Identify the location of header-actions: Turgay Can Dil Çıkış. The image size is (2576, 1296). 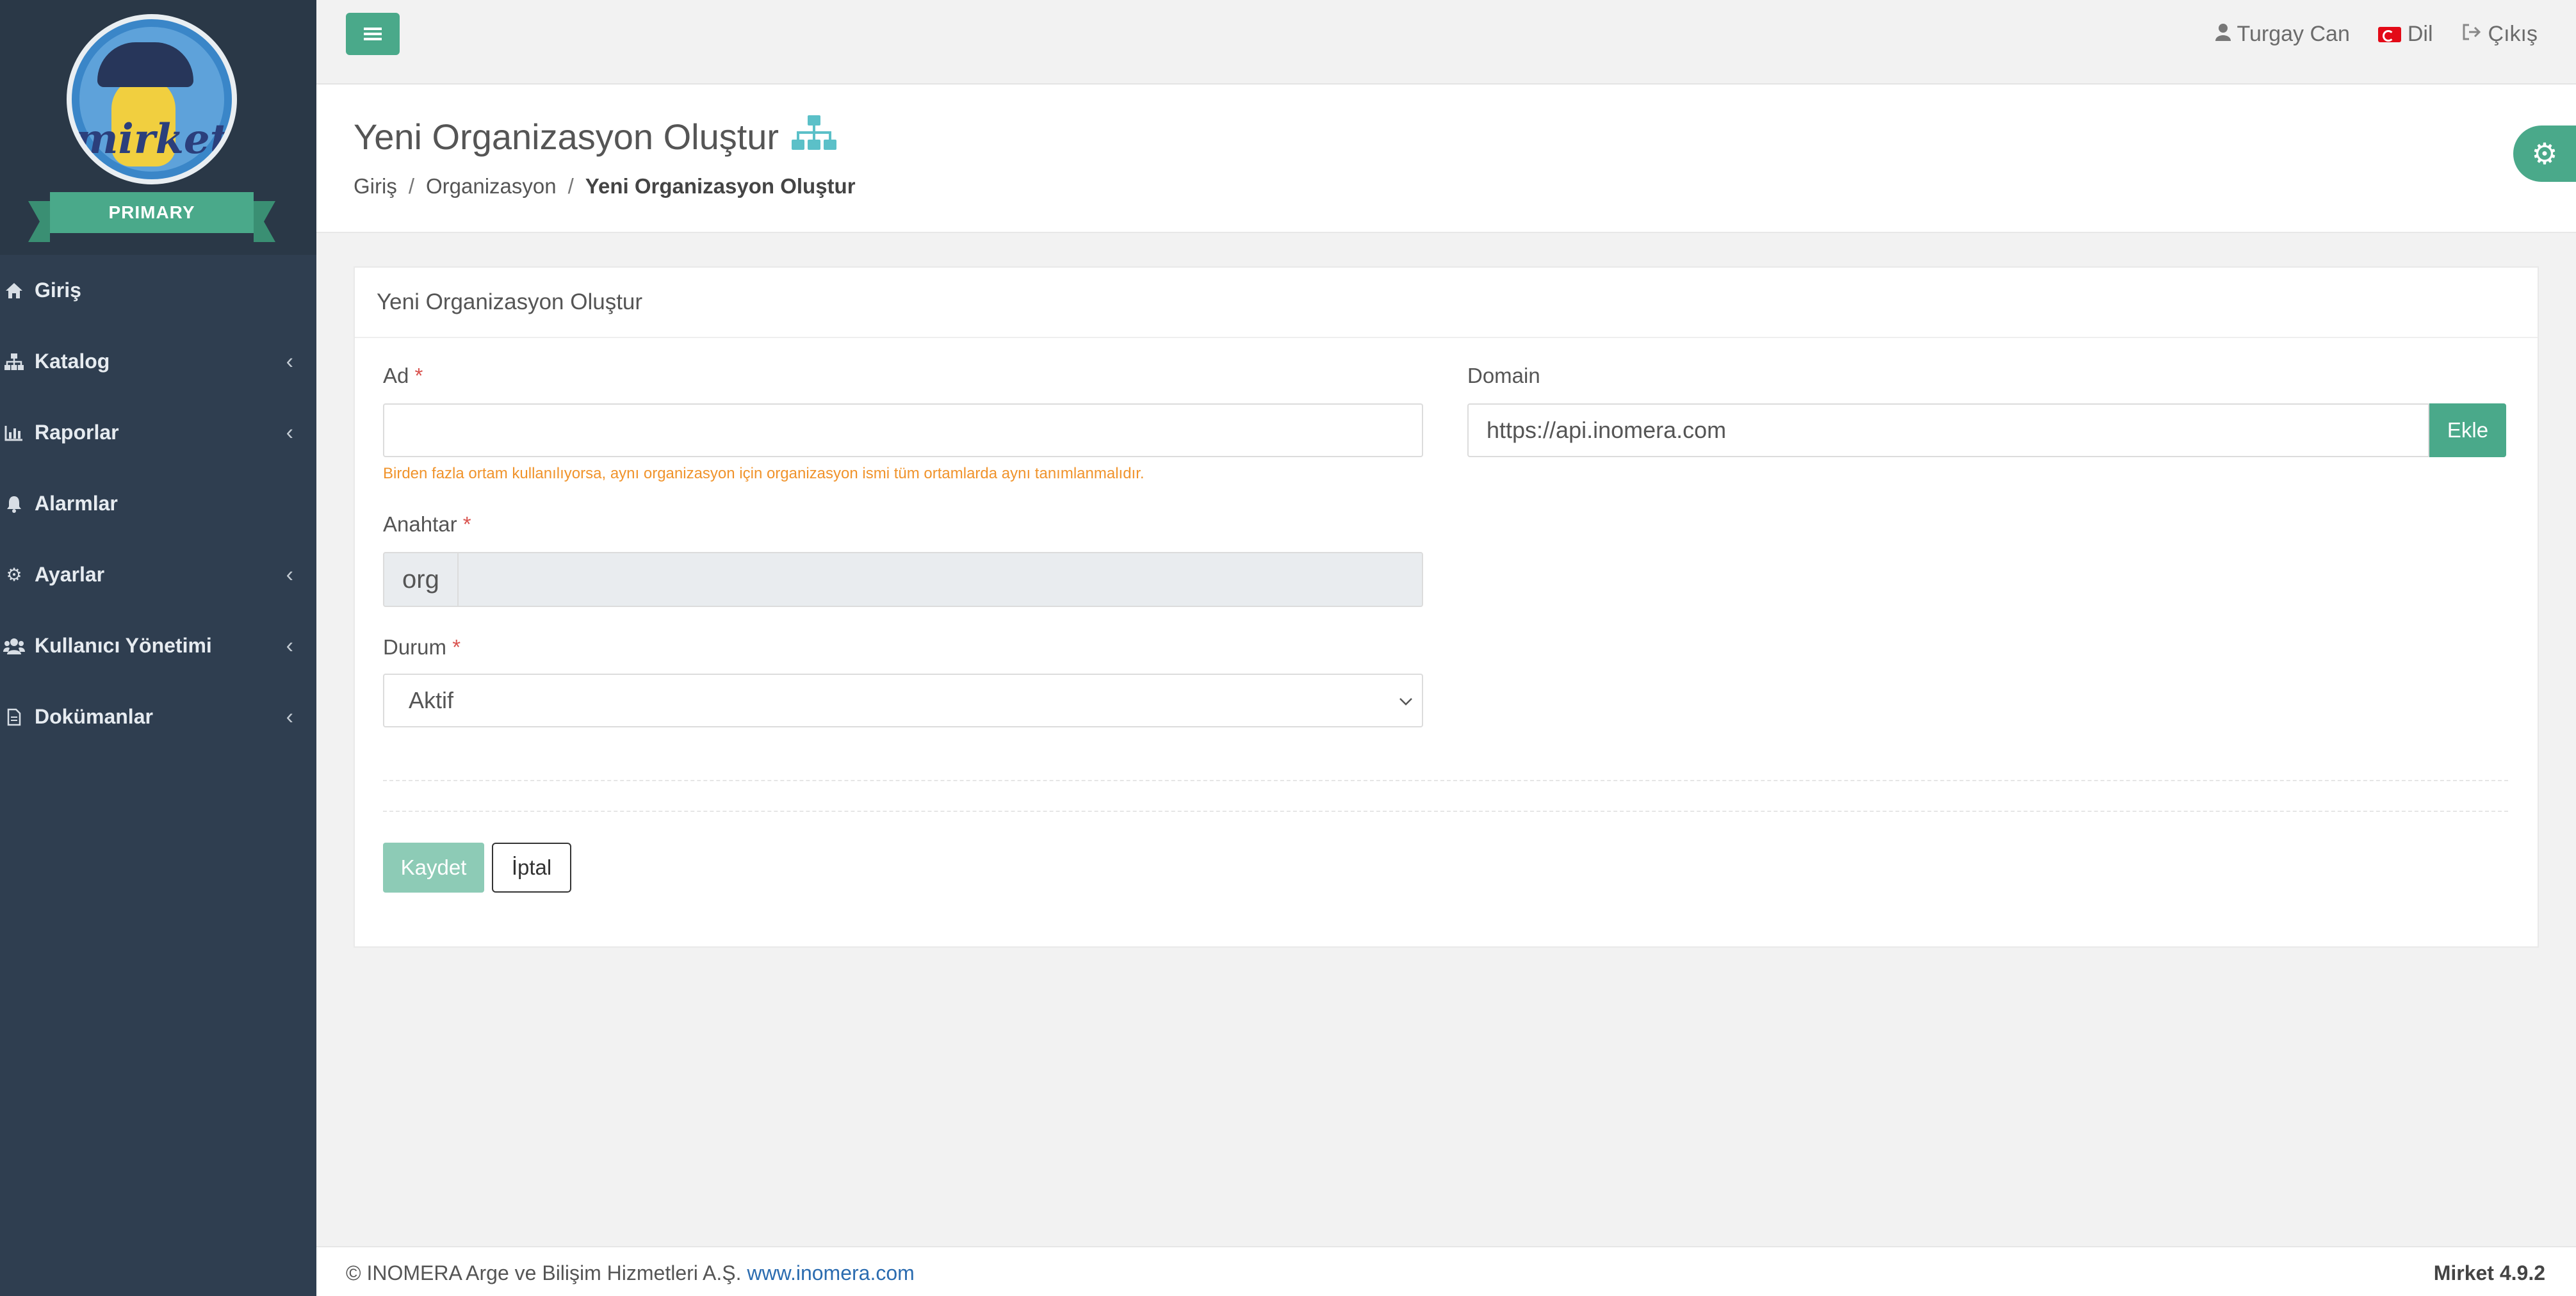
(2362, 34).